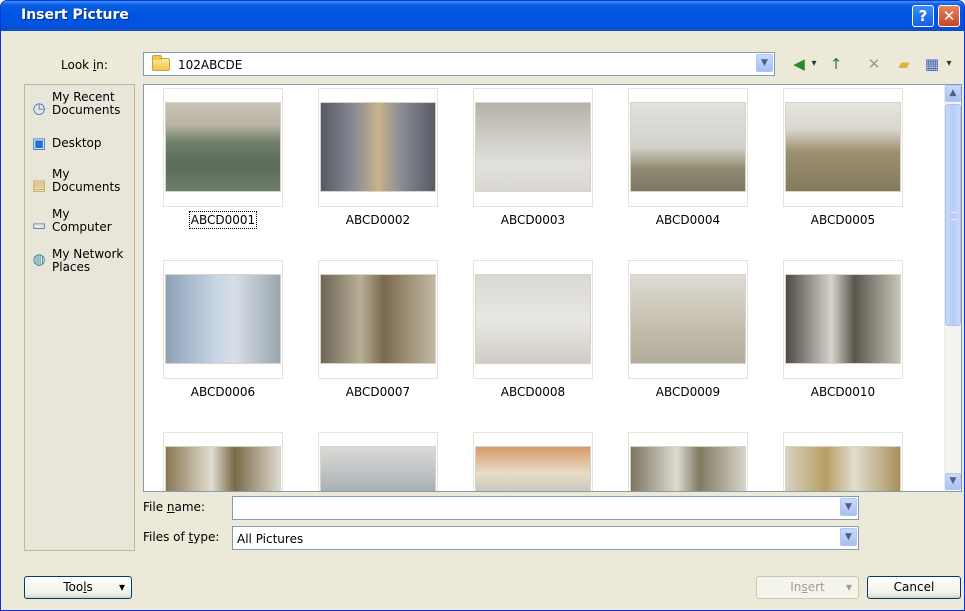 The width and height of the screenshot is (965, 611). What do you see at coordinates (39, 108) in the screenshot?
I see `recent-documents-icon: ◷` at bounding box center [39, 108].